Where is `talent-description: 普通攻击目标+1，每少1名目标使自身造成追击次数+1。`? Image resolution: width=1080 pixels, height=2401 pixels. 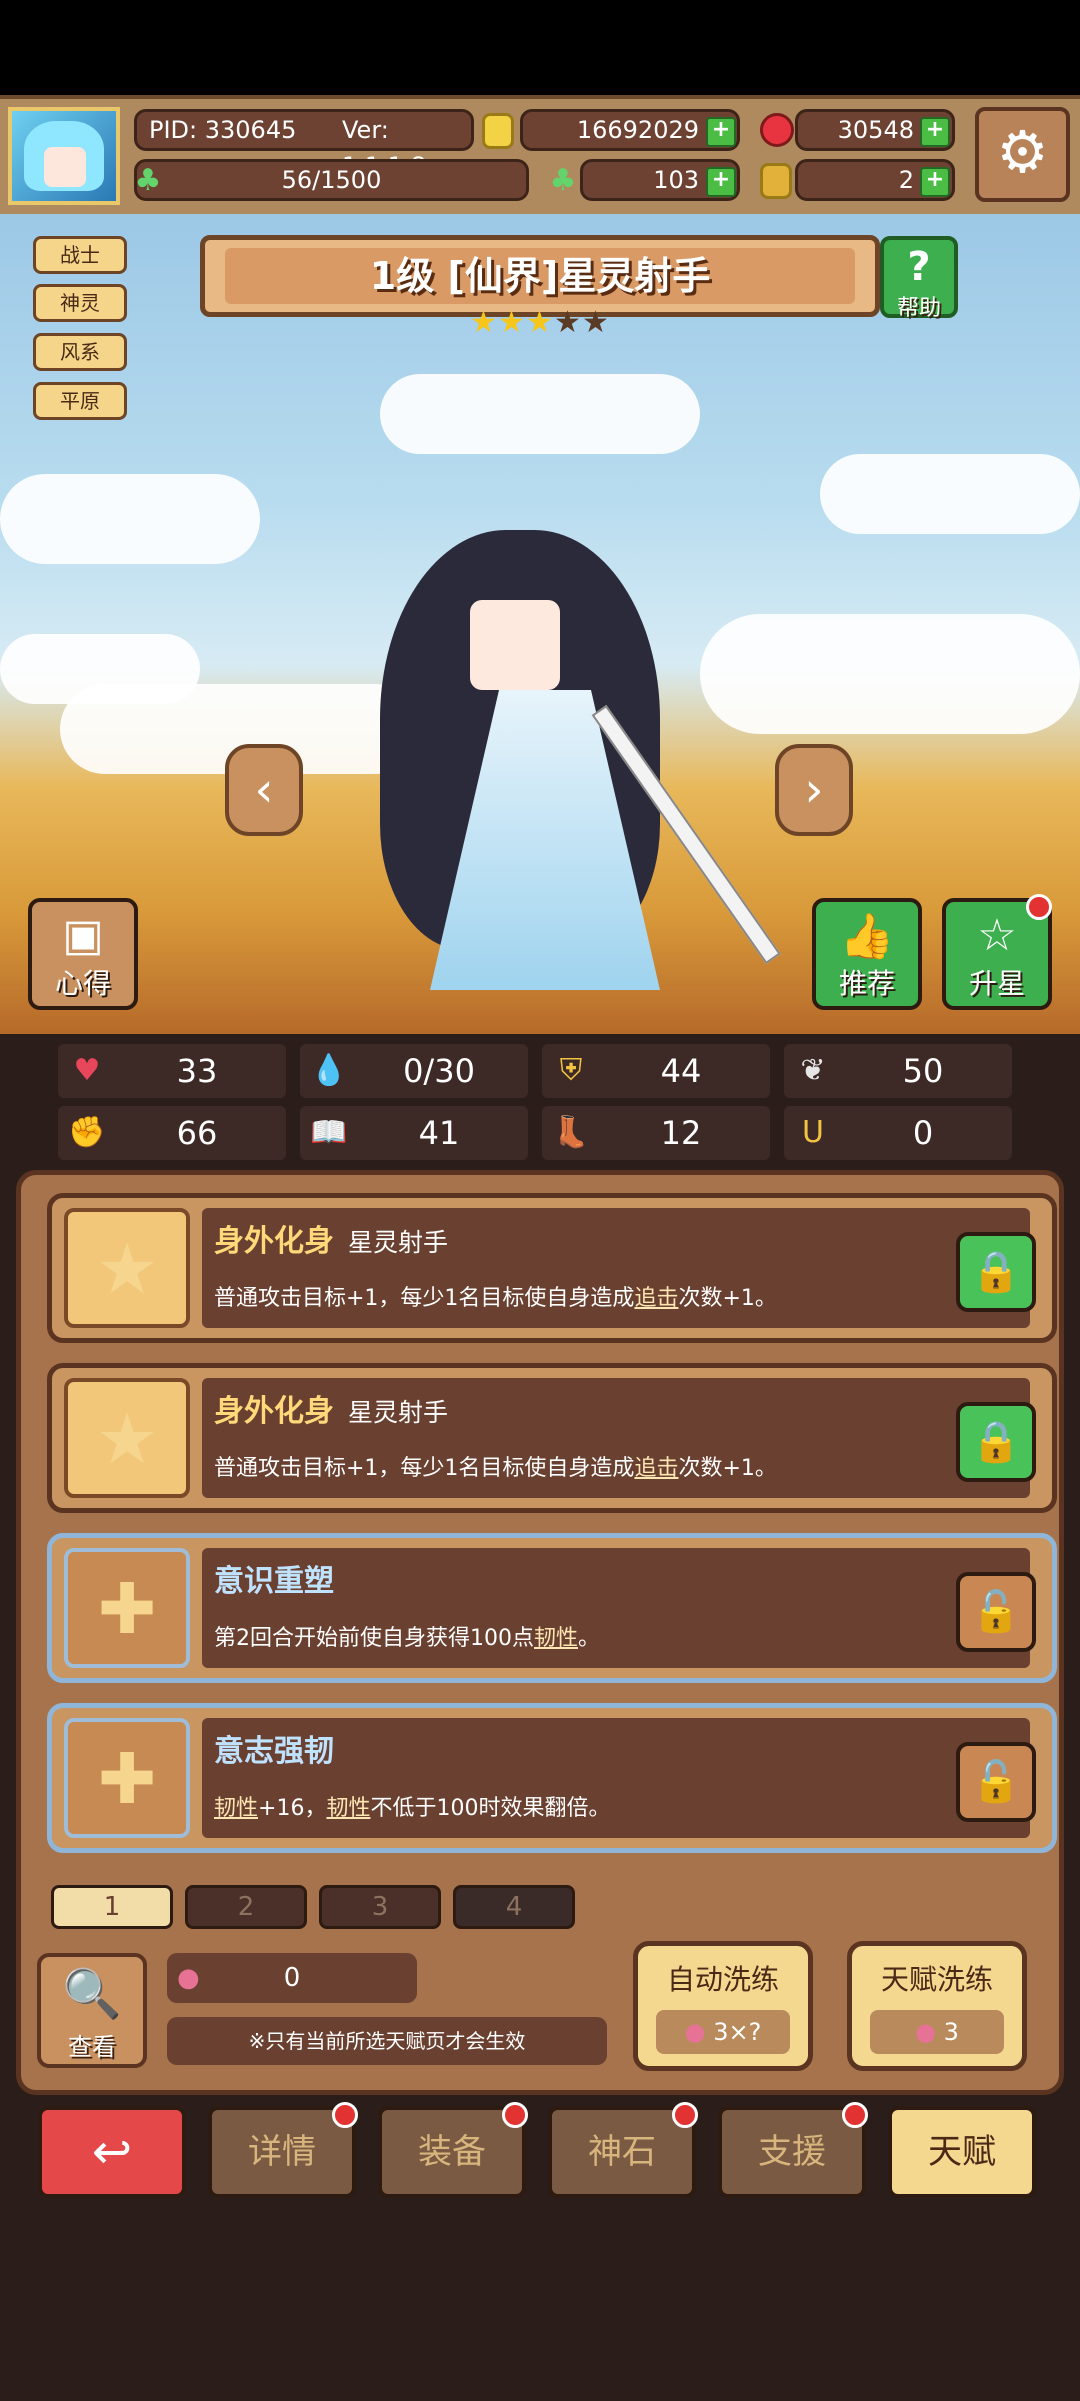
talent-description: 普通攻击目标+1，每少1名目标使自身造成追击次数+1。 is located at coordinates (495, 1296).